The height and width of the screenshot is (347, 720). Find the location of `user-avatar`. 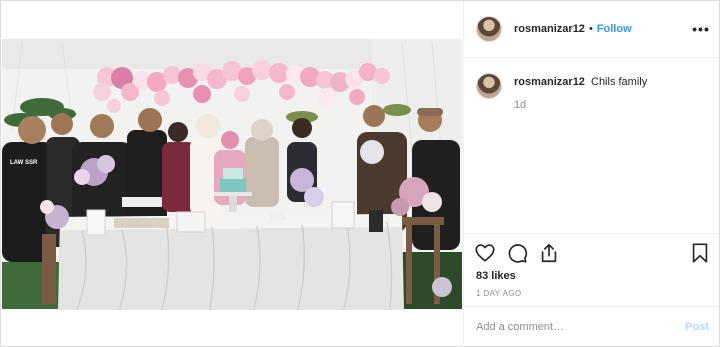

user-avatar is located at coordinates (489, 29).